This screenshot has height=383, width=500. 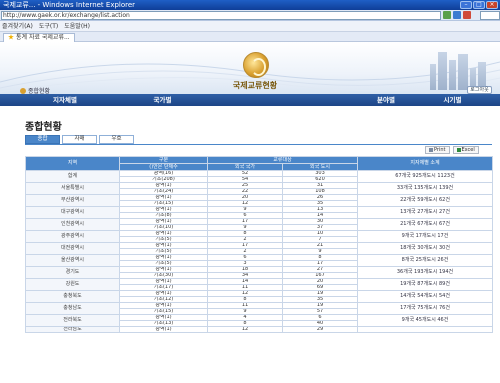 What do you see at coordinates (452, 100) in the screenshot?
I see `nav-by-period: 시기별` at bounding box center [452, 100].